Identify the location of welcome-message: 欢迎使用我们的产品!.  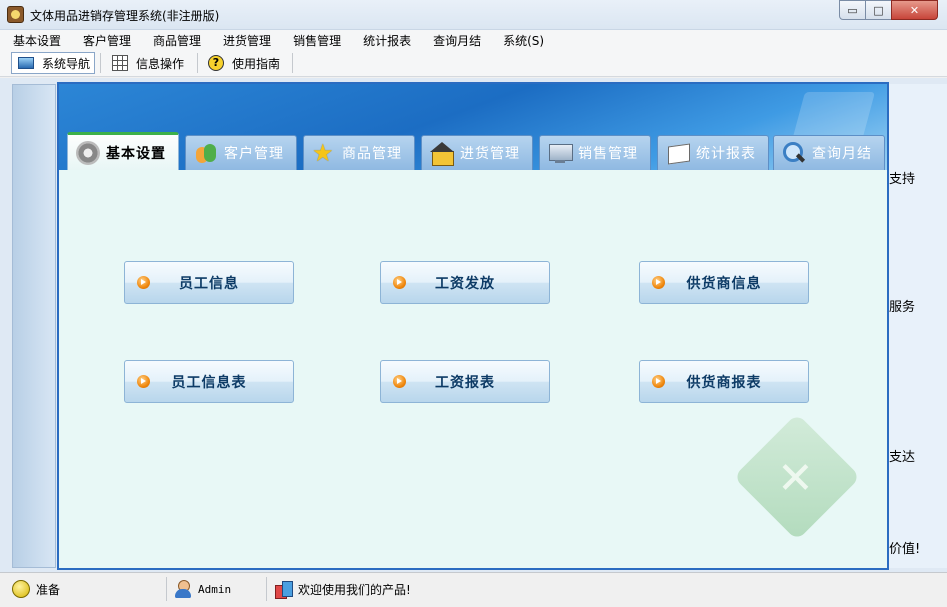
(354, 589).